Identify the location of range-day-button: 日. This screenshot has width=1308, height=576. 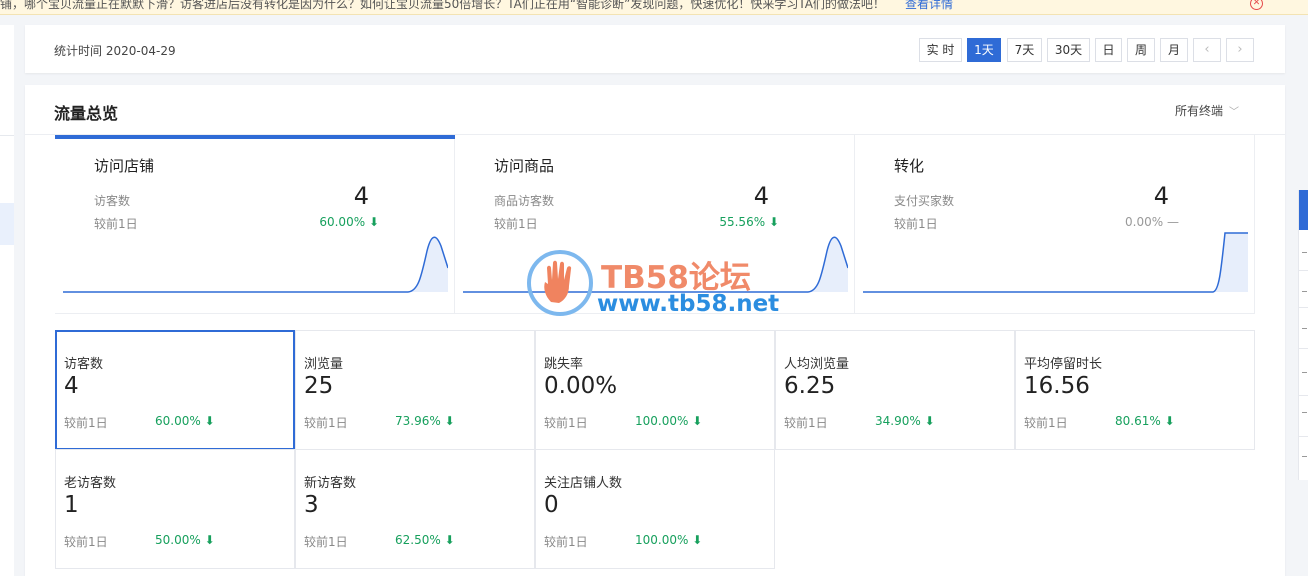
(1108, 50).